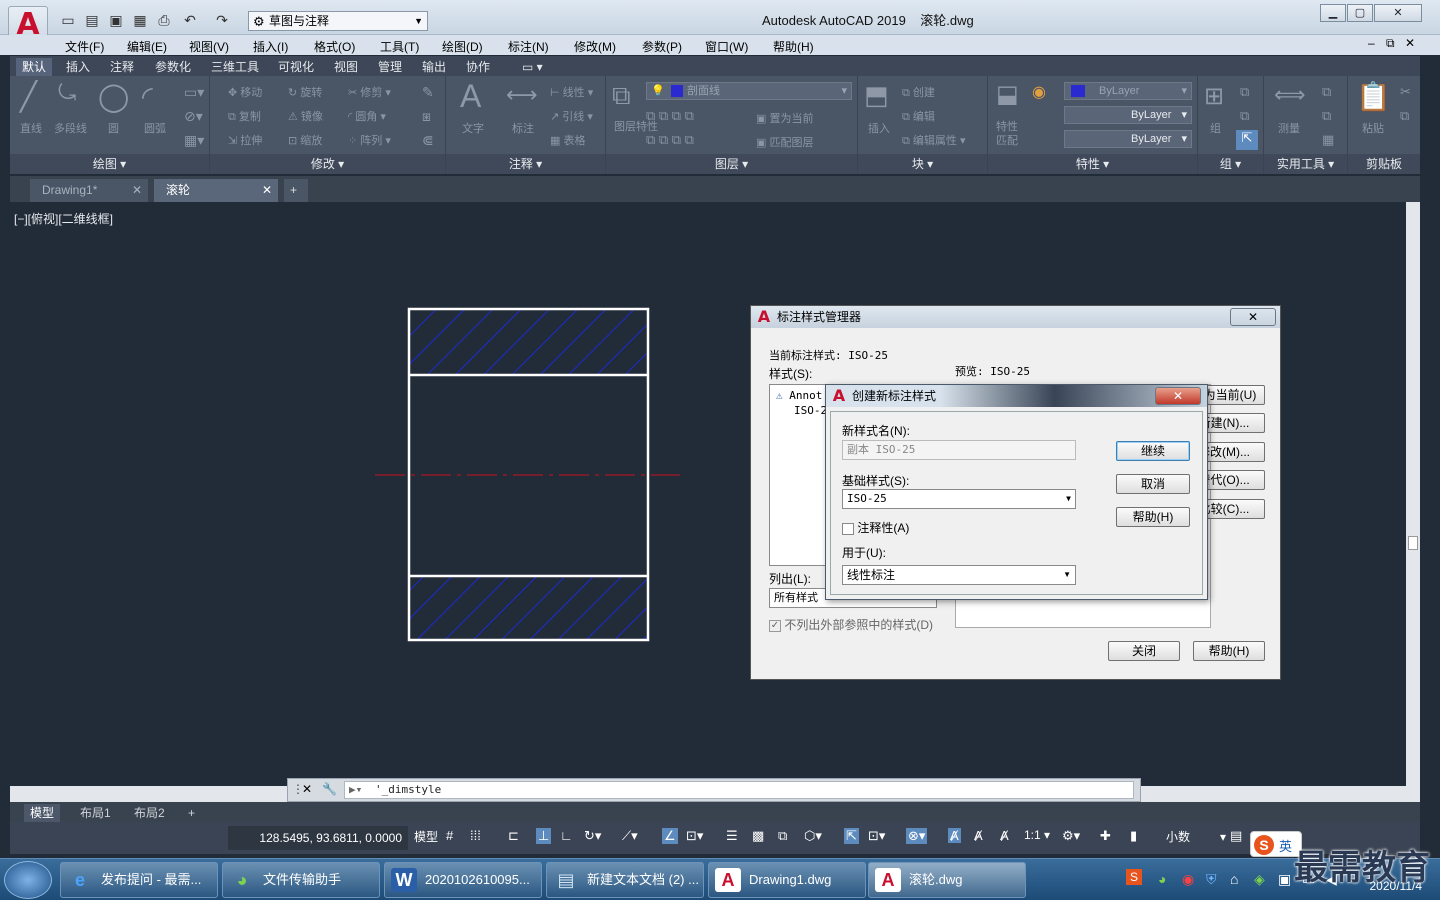 This screenshot has width=1440, height=900. Describe the element at coordinates (571, 92) in the screenshot. I see `linear-tool: ⊢ 线性 ▾` at that location.